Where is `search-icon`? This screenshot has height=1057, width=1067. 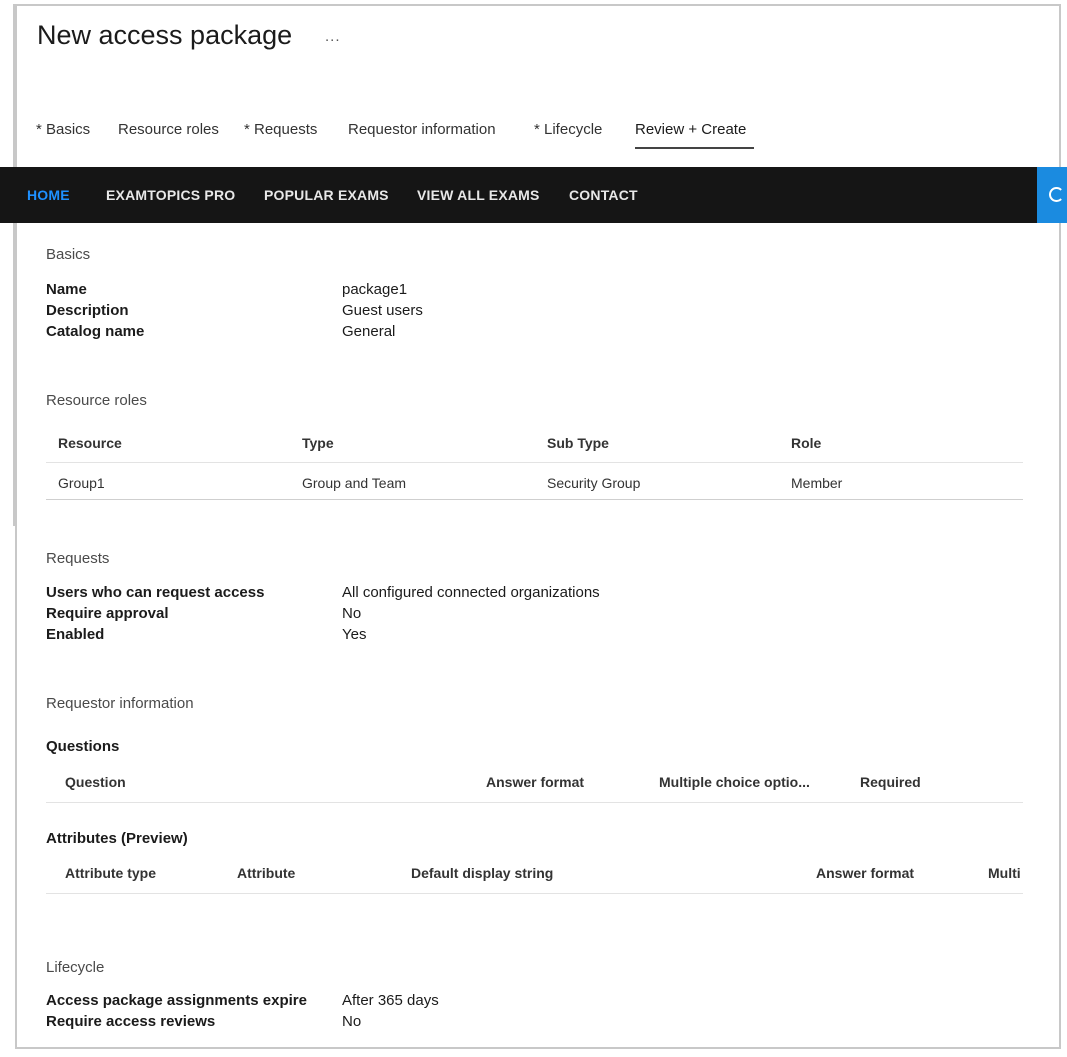
search-icon is located at coordinates (1056, 194).